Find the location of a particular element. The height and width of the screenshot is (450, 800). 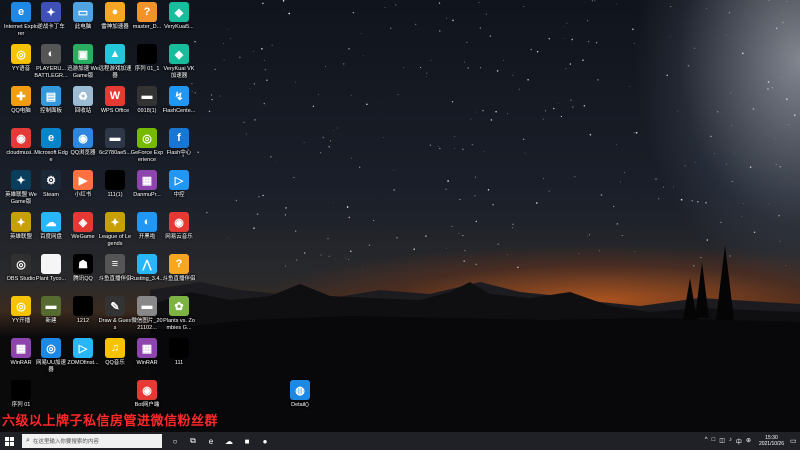

notification-icon: ▭ is located at coordinates (795, 441).